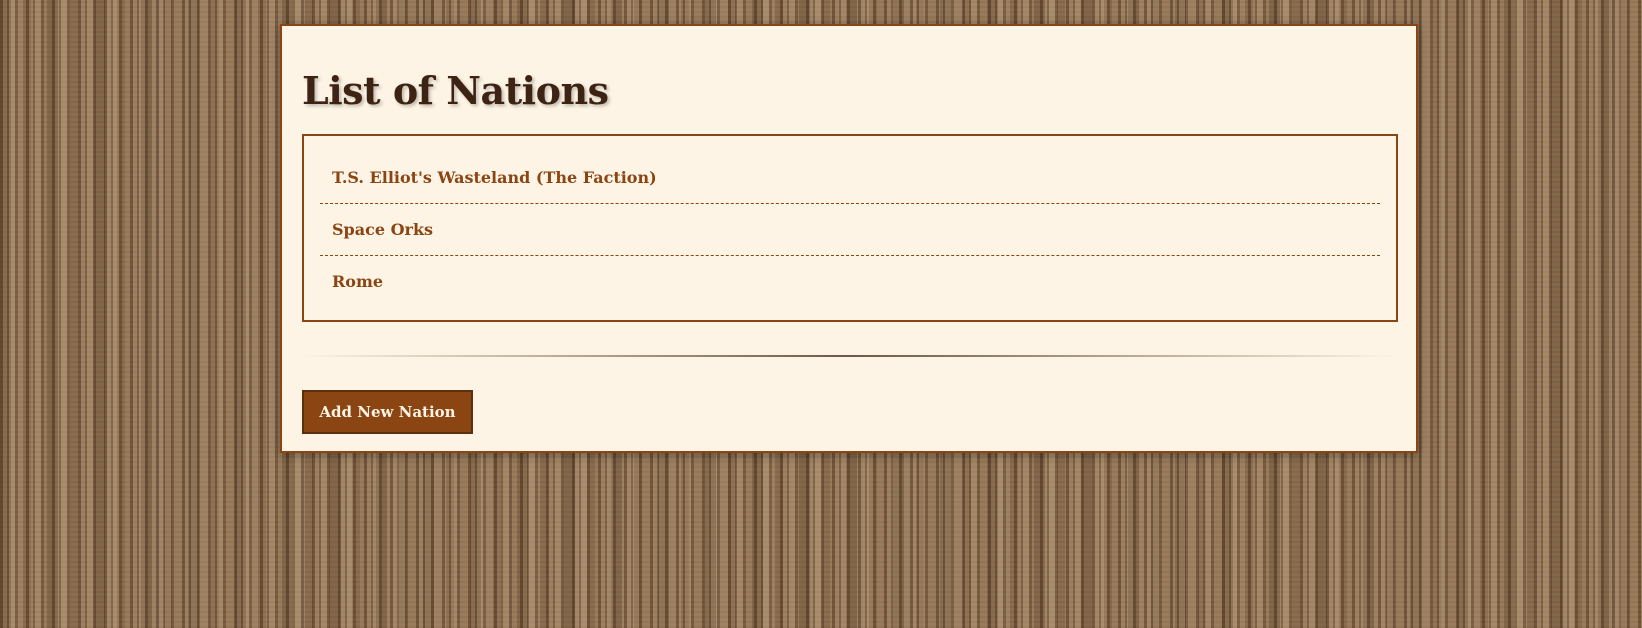  Describe the element at coordinates (850, 356) in the screenshot. I see `section-divider` at that location.